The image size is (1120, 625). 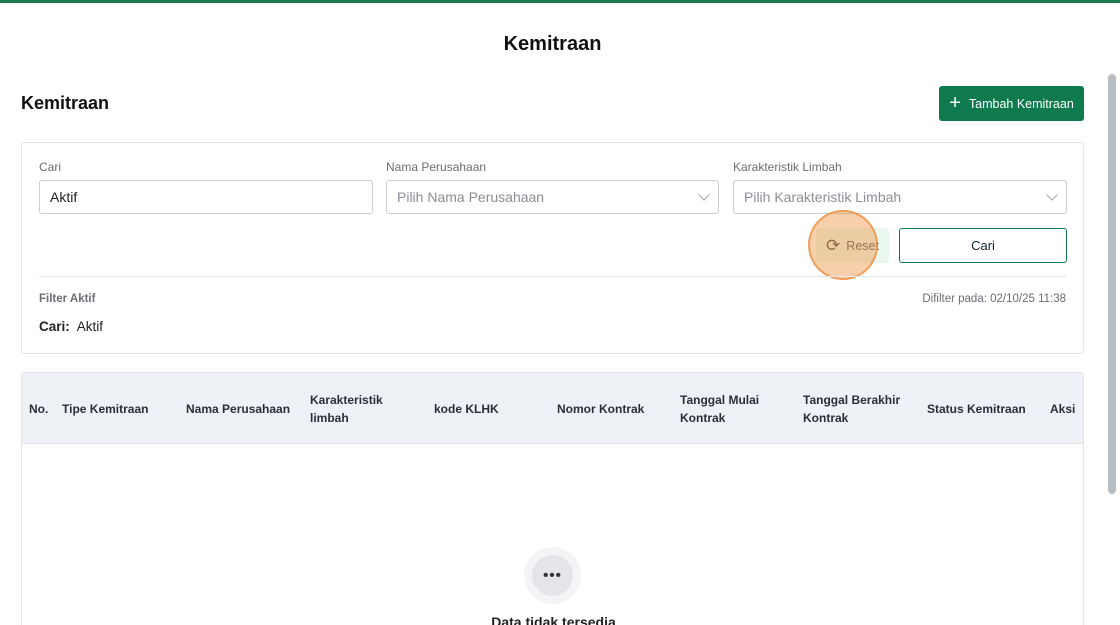 I want to click on reset-label: Reset, so click(x=862, y=245).